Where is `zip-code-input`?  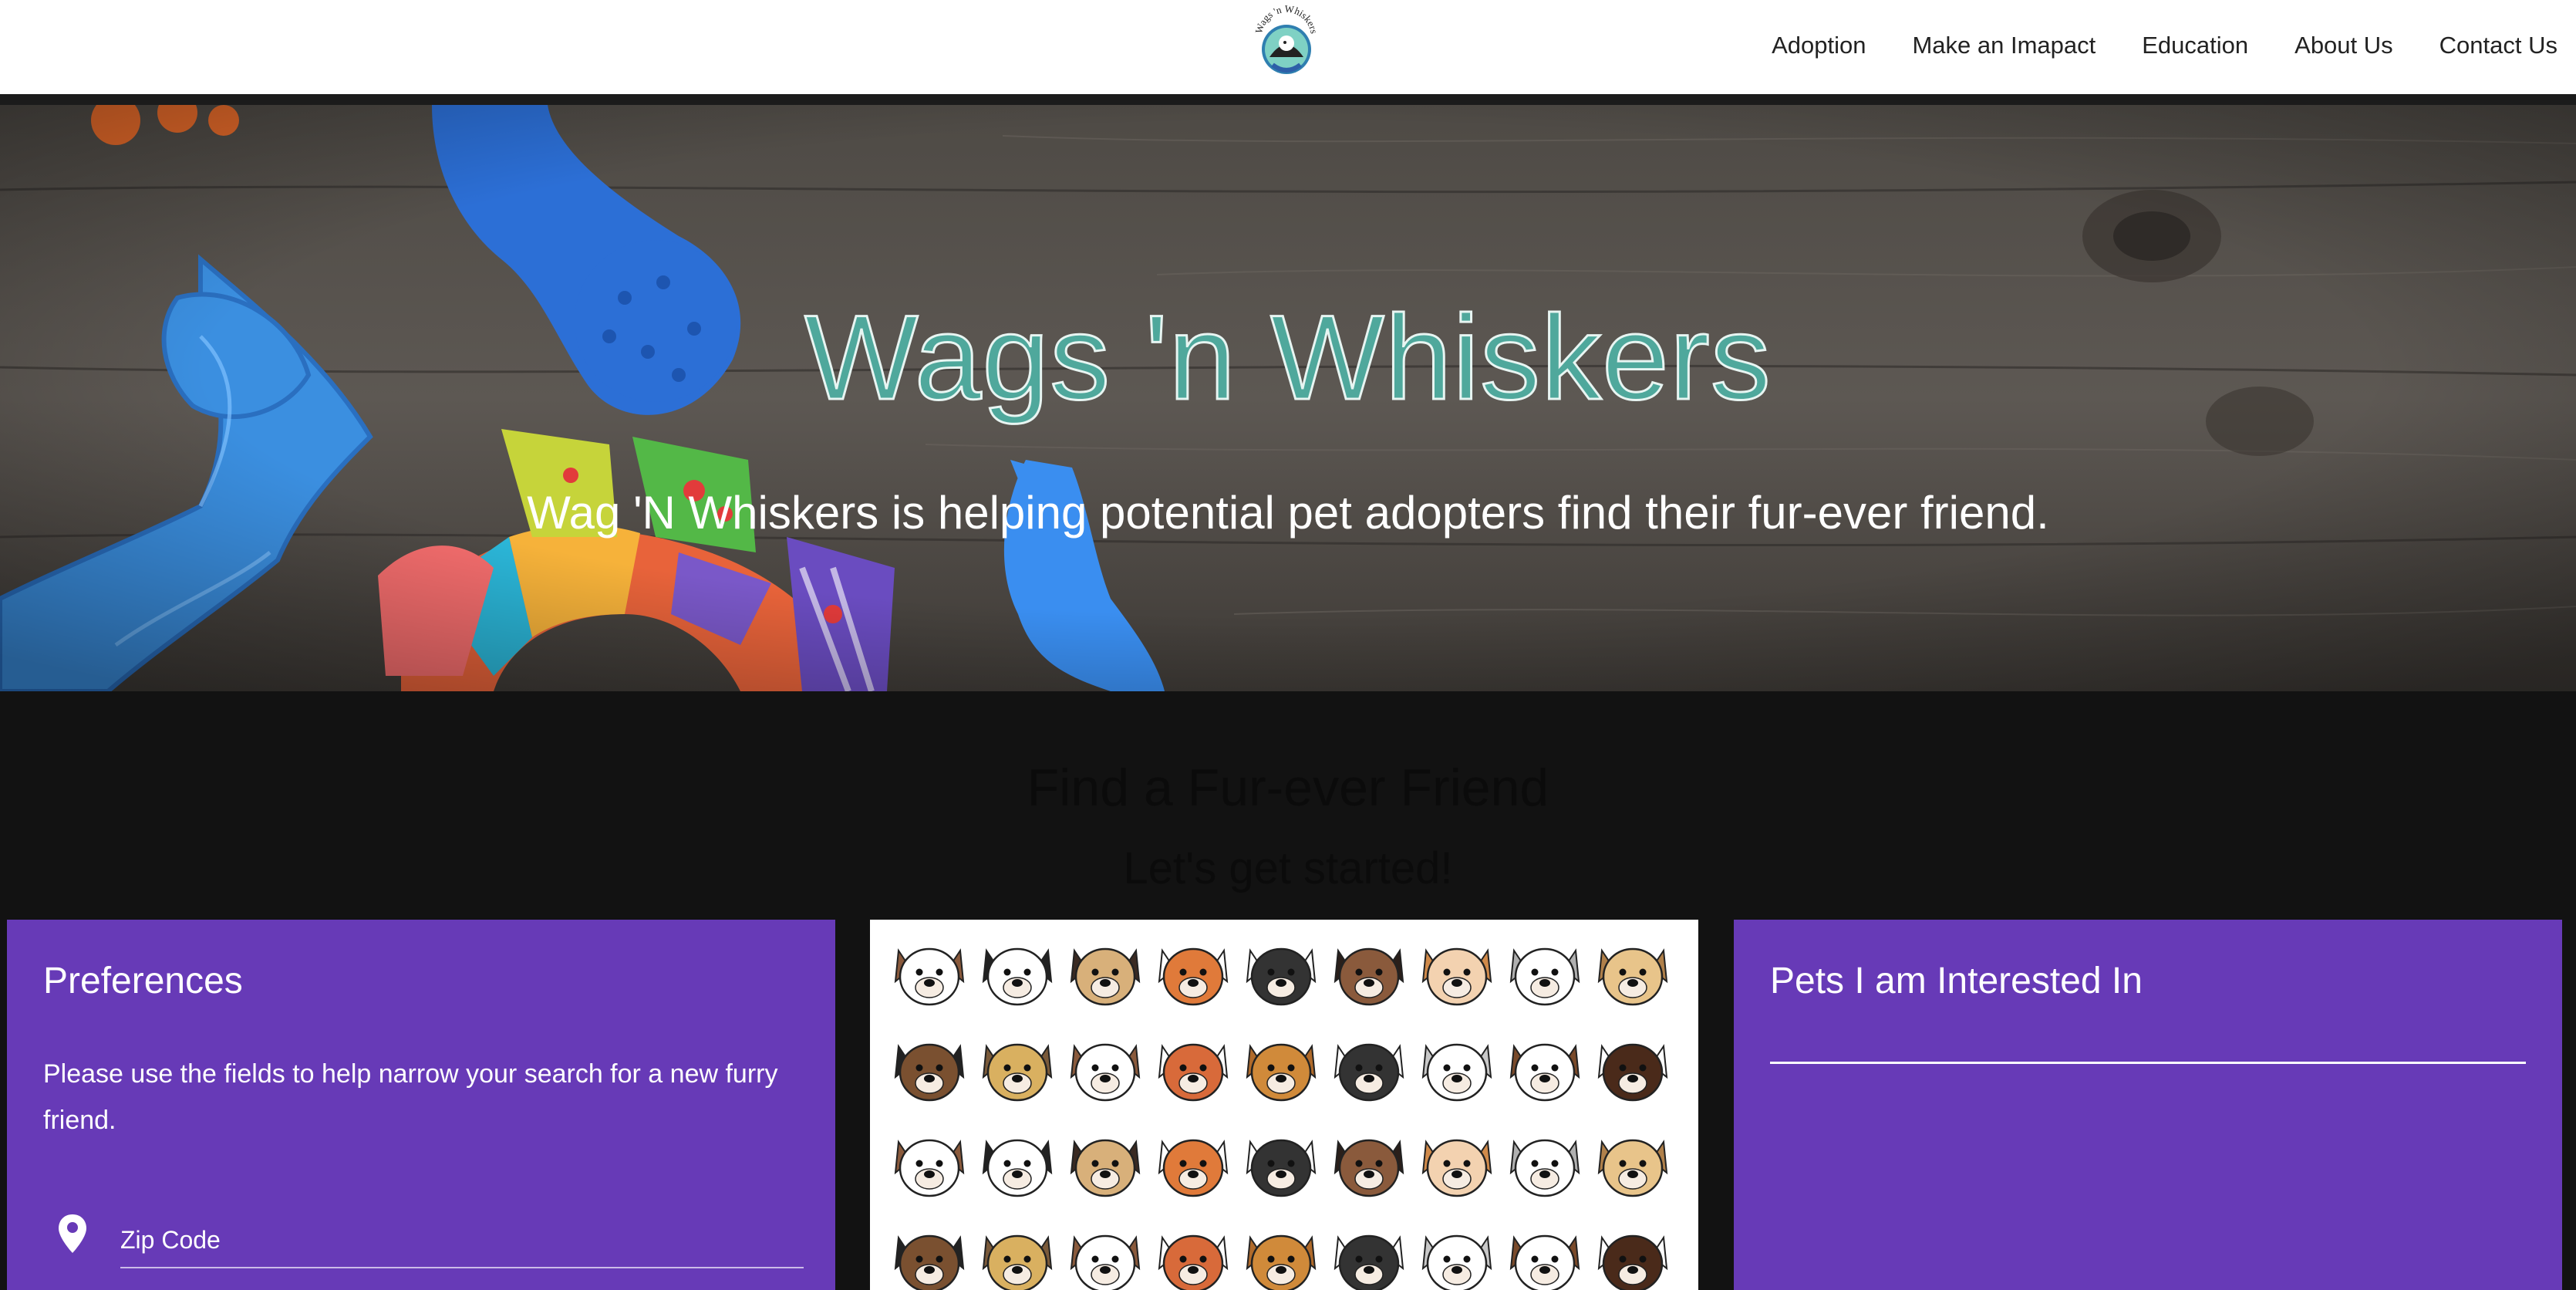 zip-code-input is located at coordinates (462, 1240).